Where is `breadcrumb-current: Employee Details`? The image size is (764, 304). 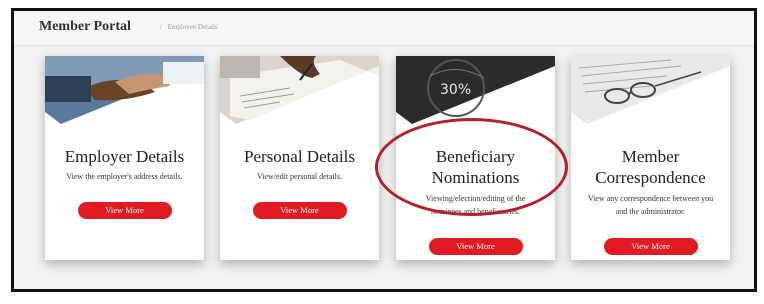 breadcrumb-current: Employee Details is located at coordinates (193, 27).